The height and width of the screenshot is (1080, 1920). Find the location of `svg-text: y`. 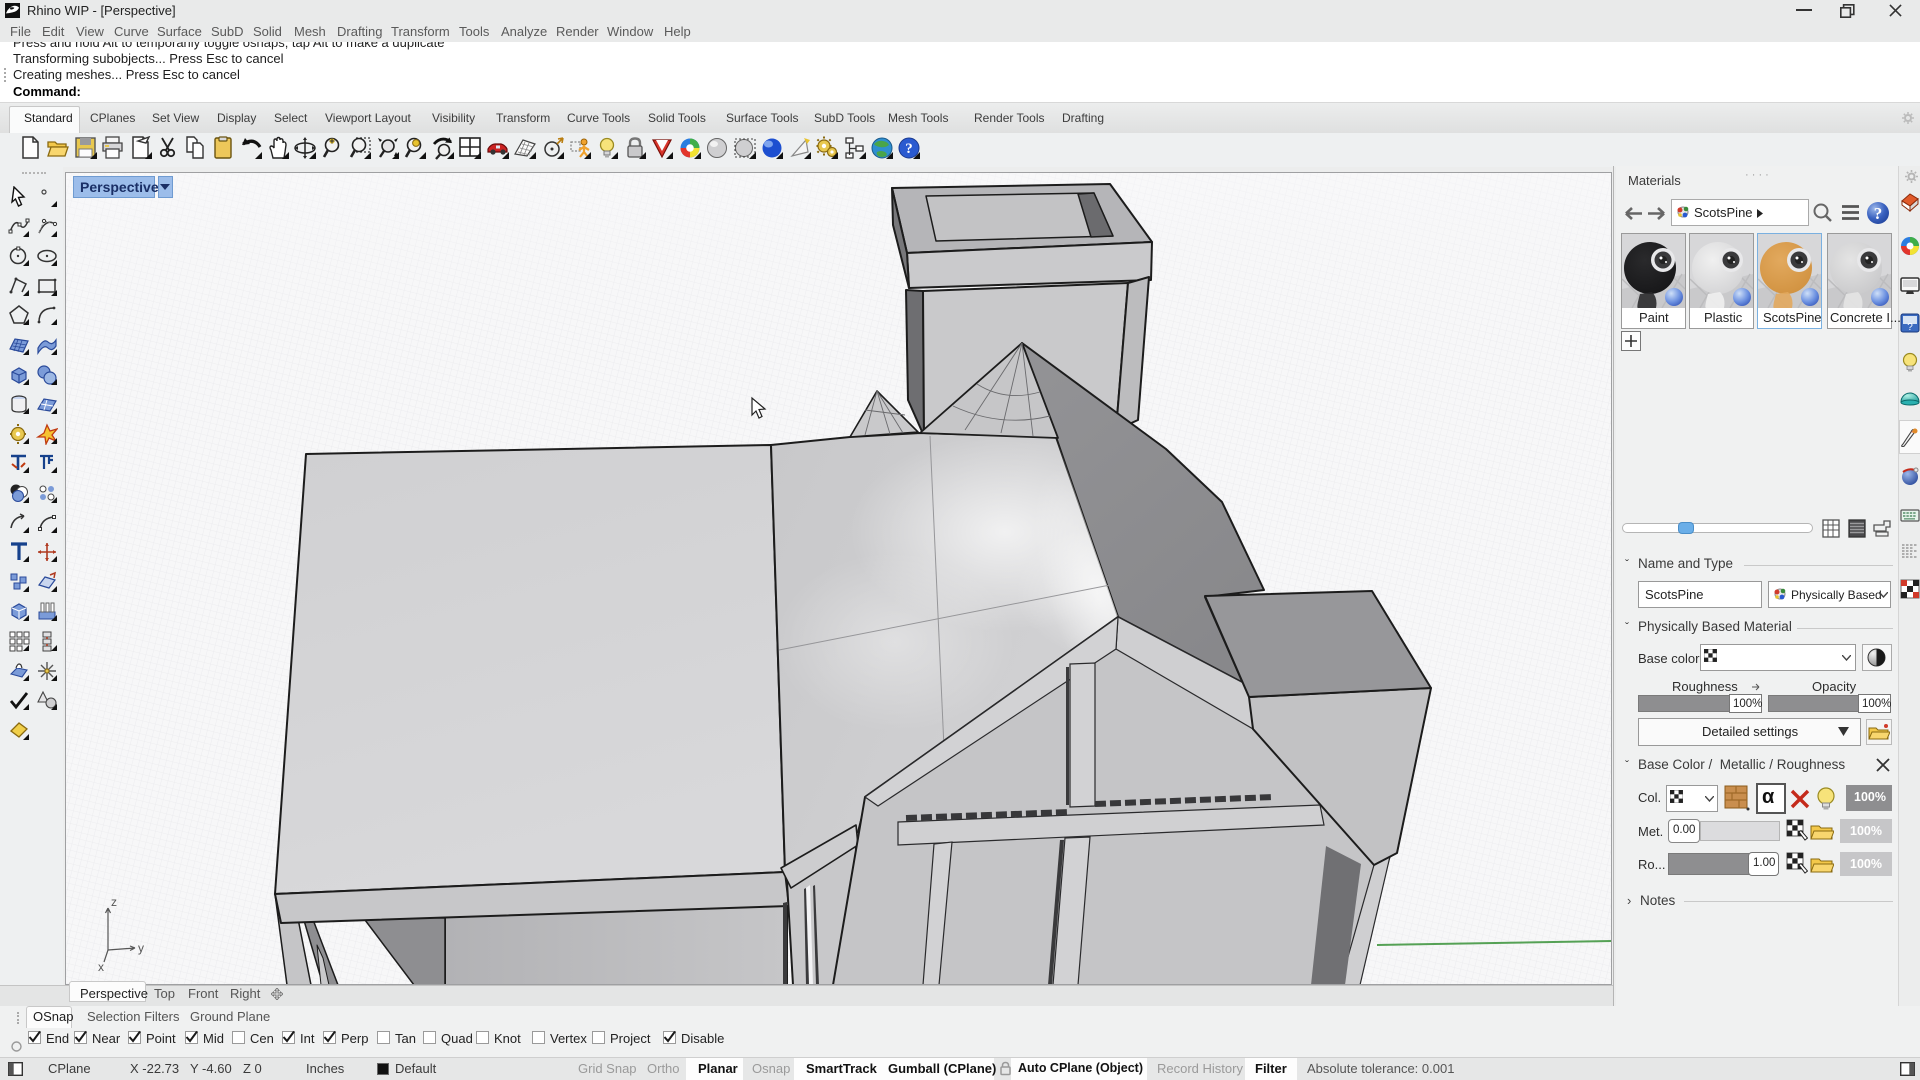

svg-text: y is located at coordinates (141, 948).